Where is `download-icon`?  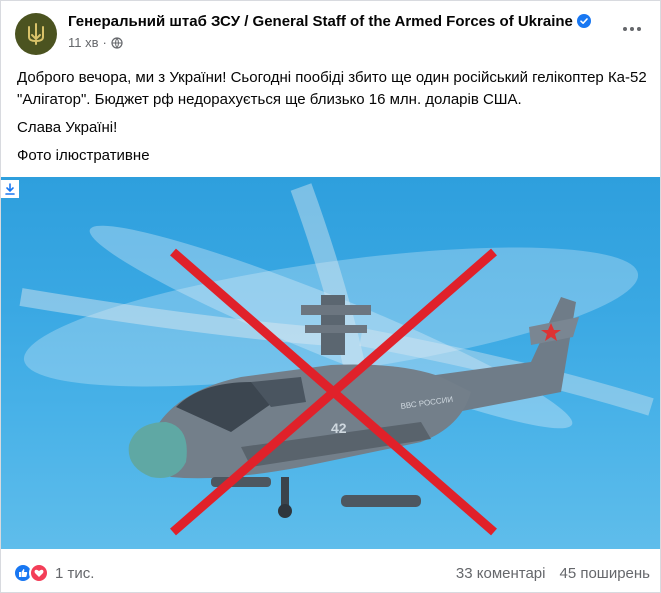 download-icon is located at coordinates (10, 189).